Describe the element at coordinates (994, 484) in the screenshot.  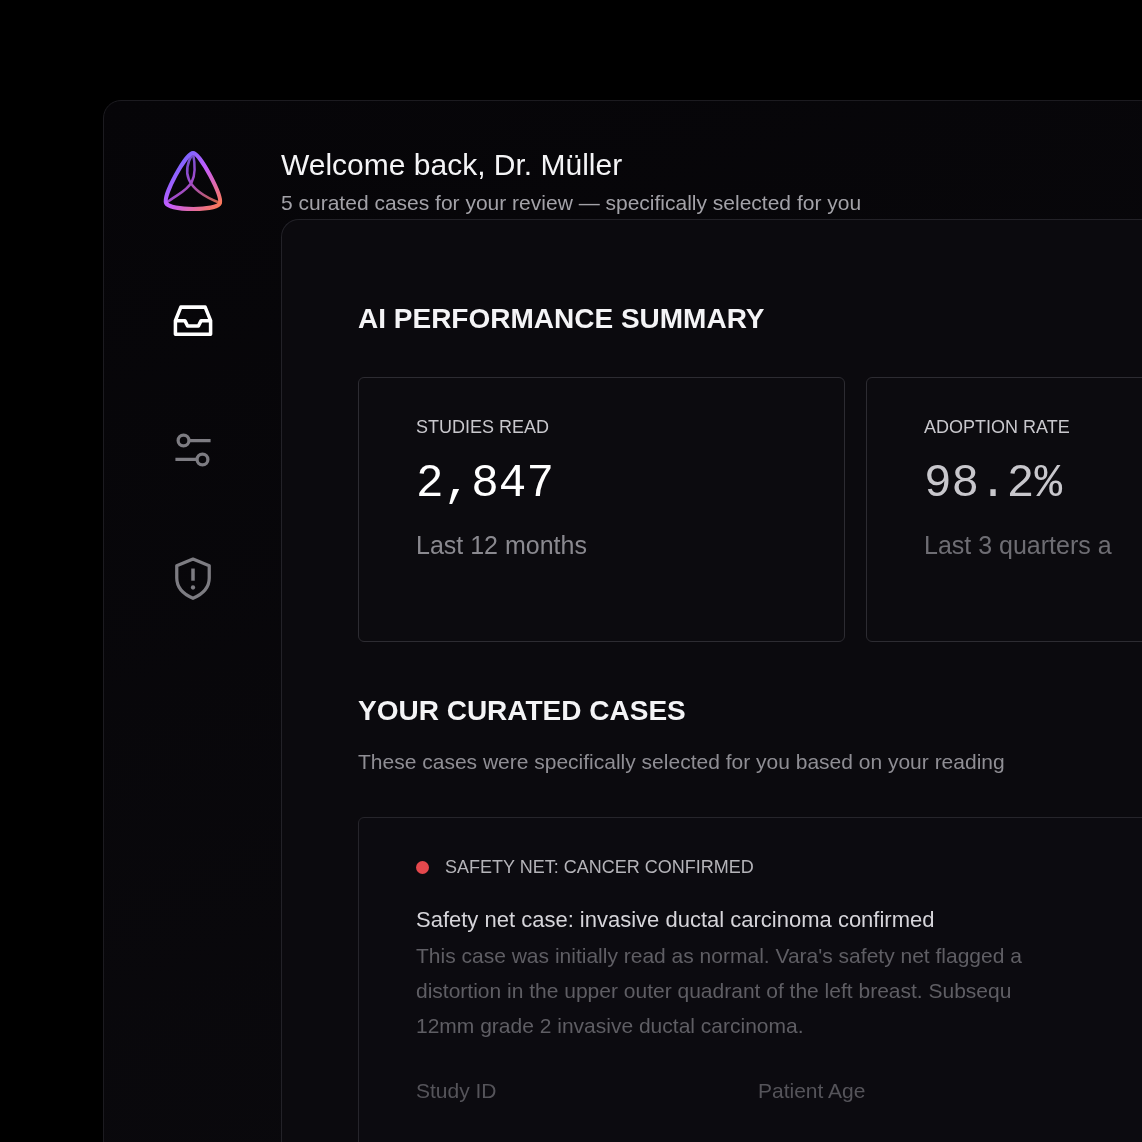
I see `stat-value: 98.2%` at that location.